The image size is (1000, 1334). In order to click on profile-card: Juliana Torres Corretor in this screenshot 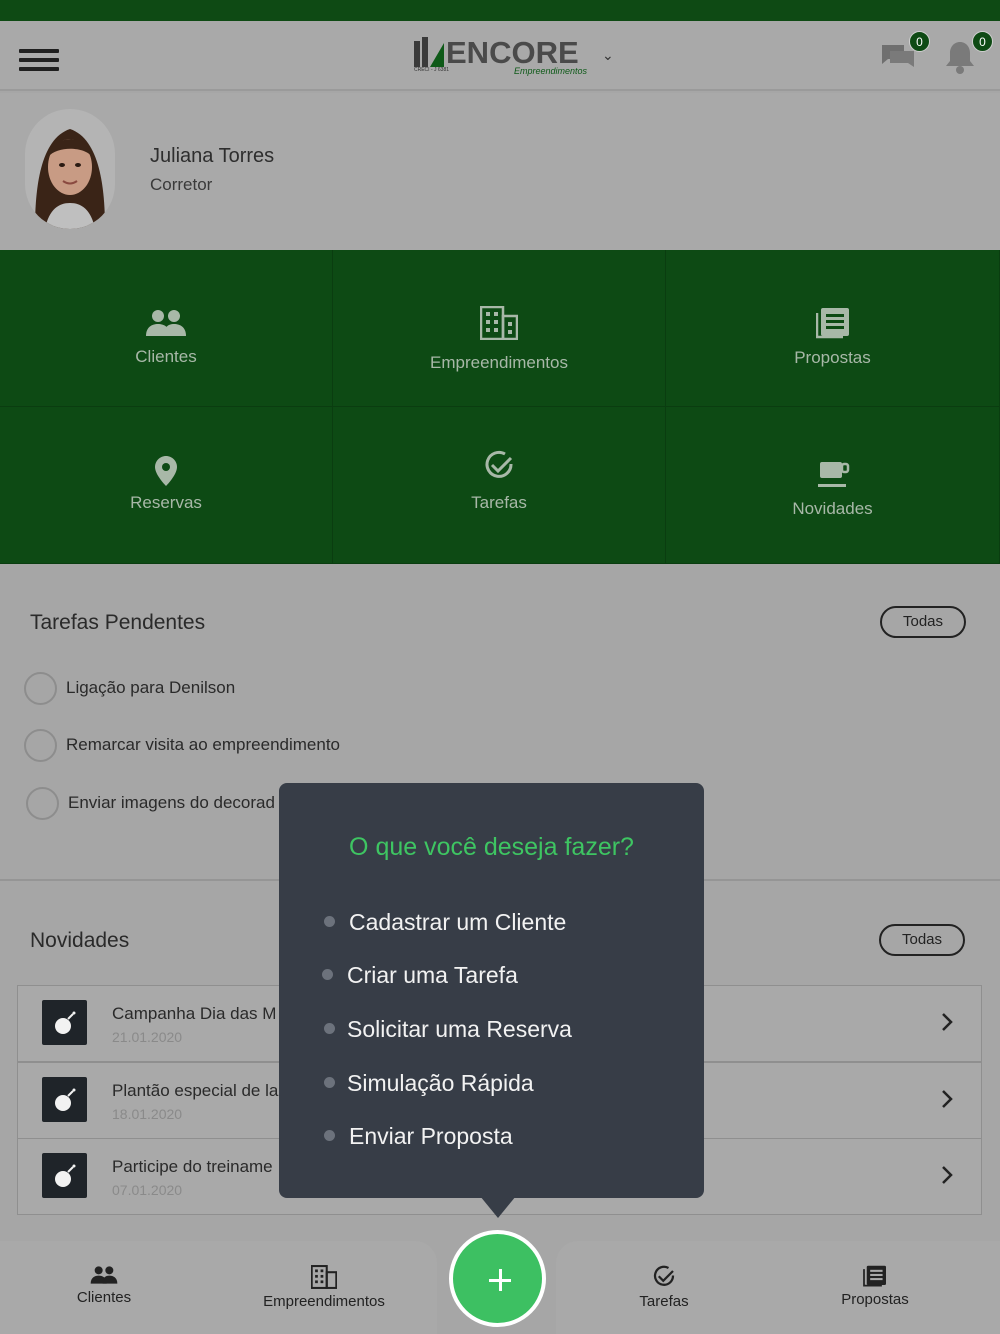, I will do `click(500, 171)`.